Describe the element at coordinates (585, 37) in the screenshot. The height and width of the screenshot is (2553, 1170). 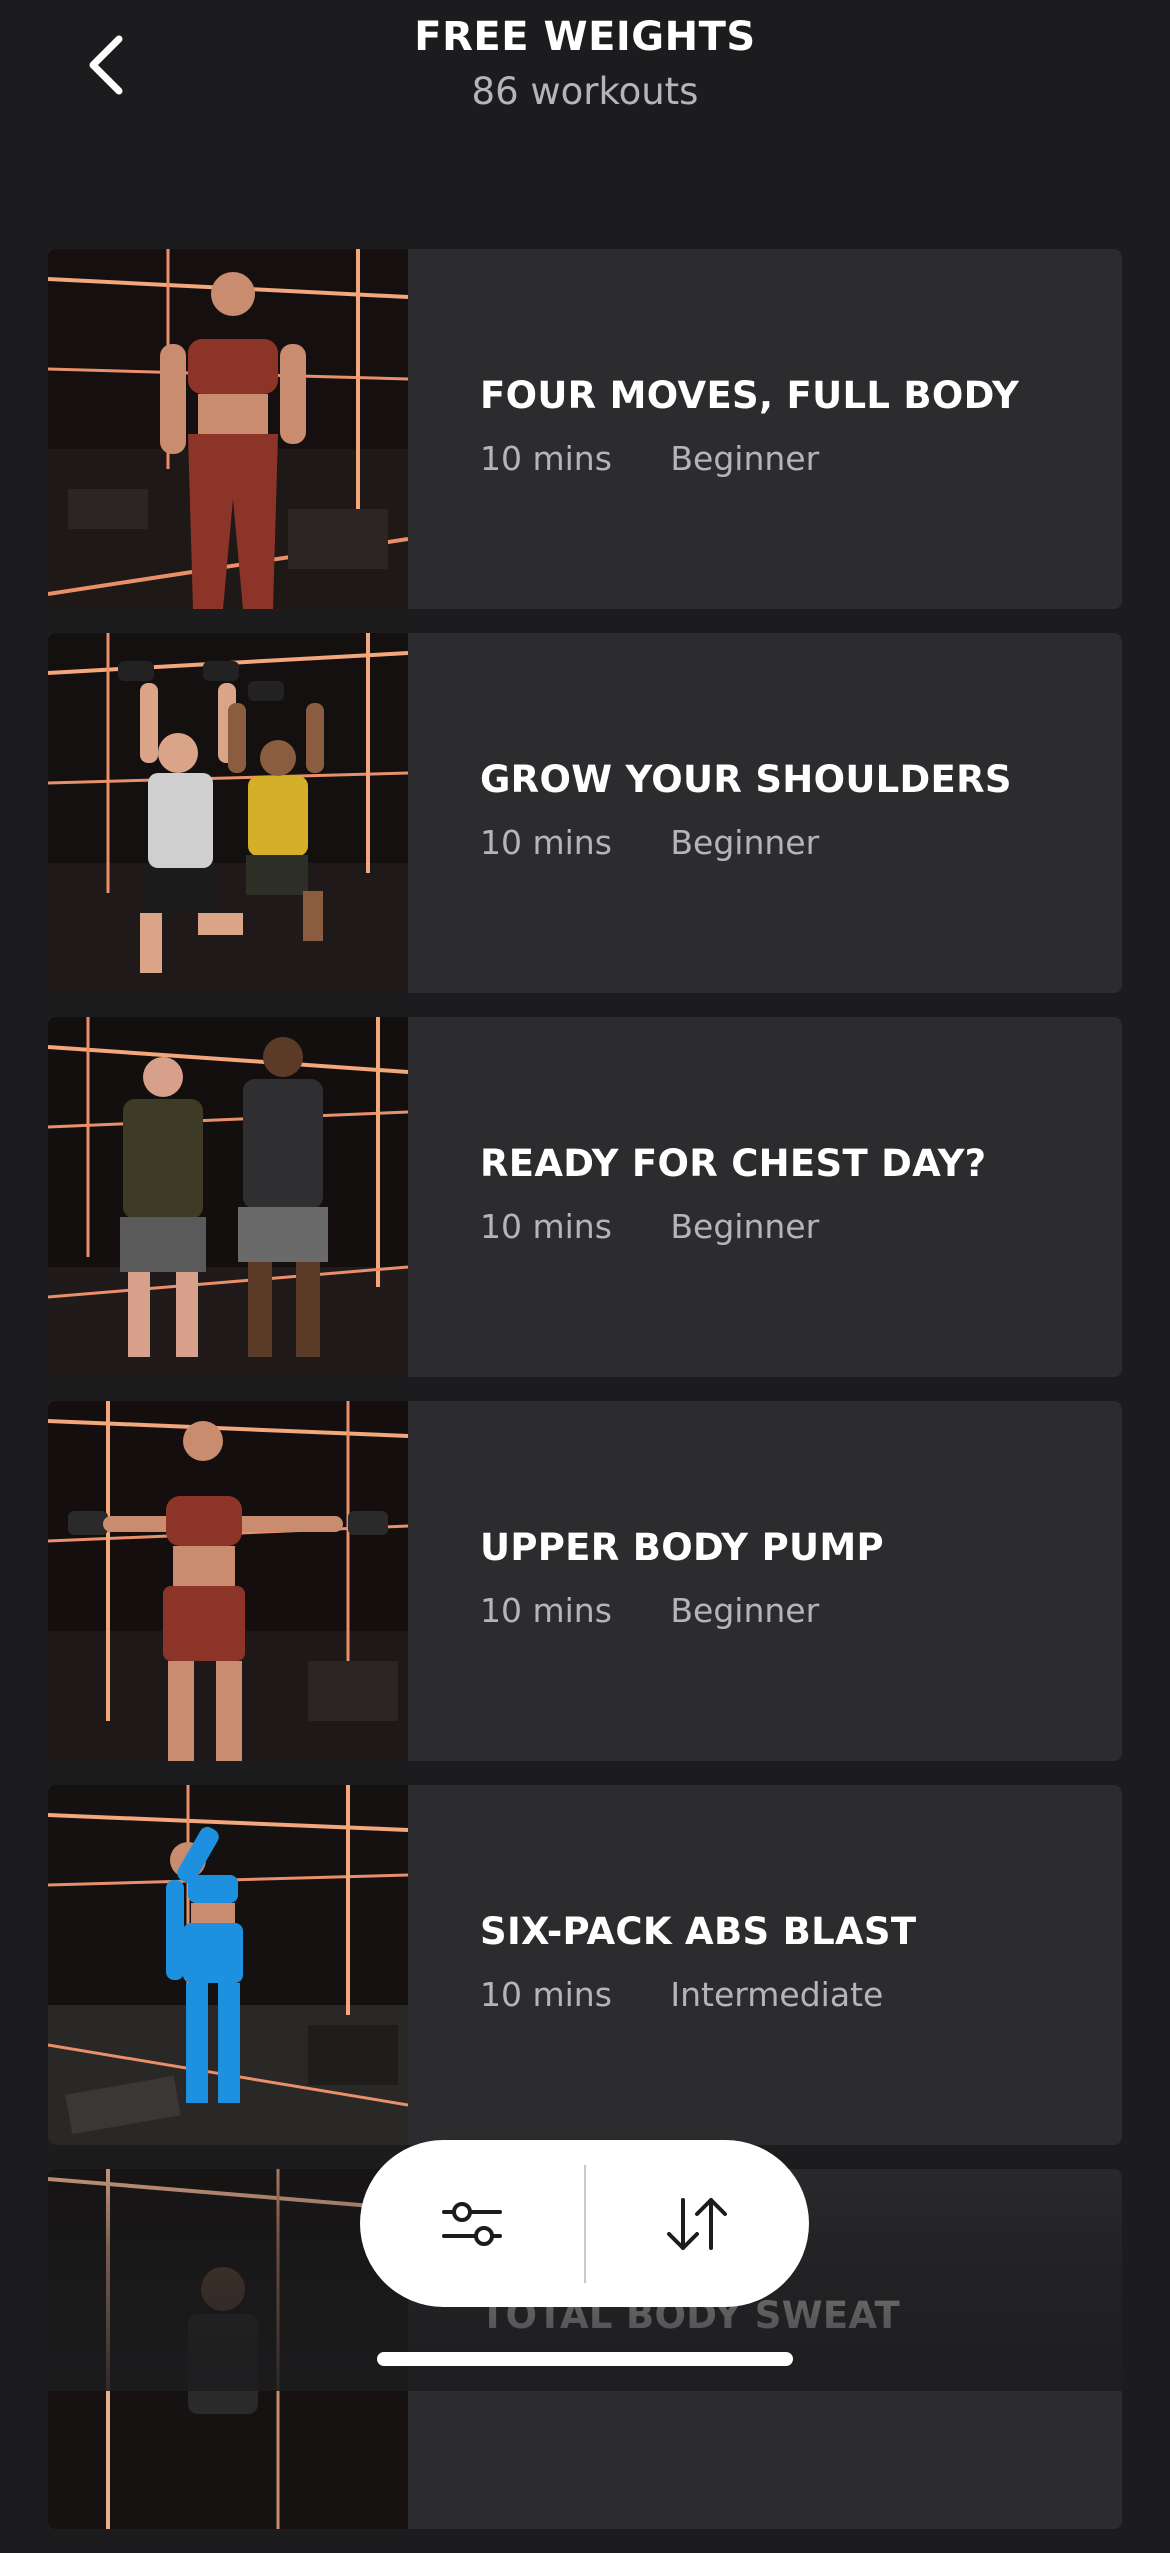
I see `page-title: FREE WEIGHTS` at that location.